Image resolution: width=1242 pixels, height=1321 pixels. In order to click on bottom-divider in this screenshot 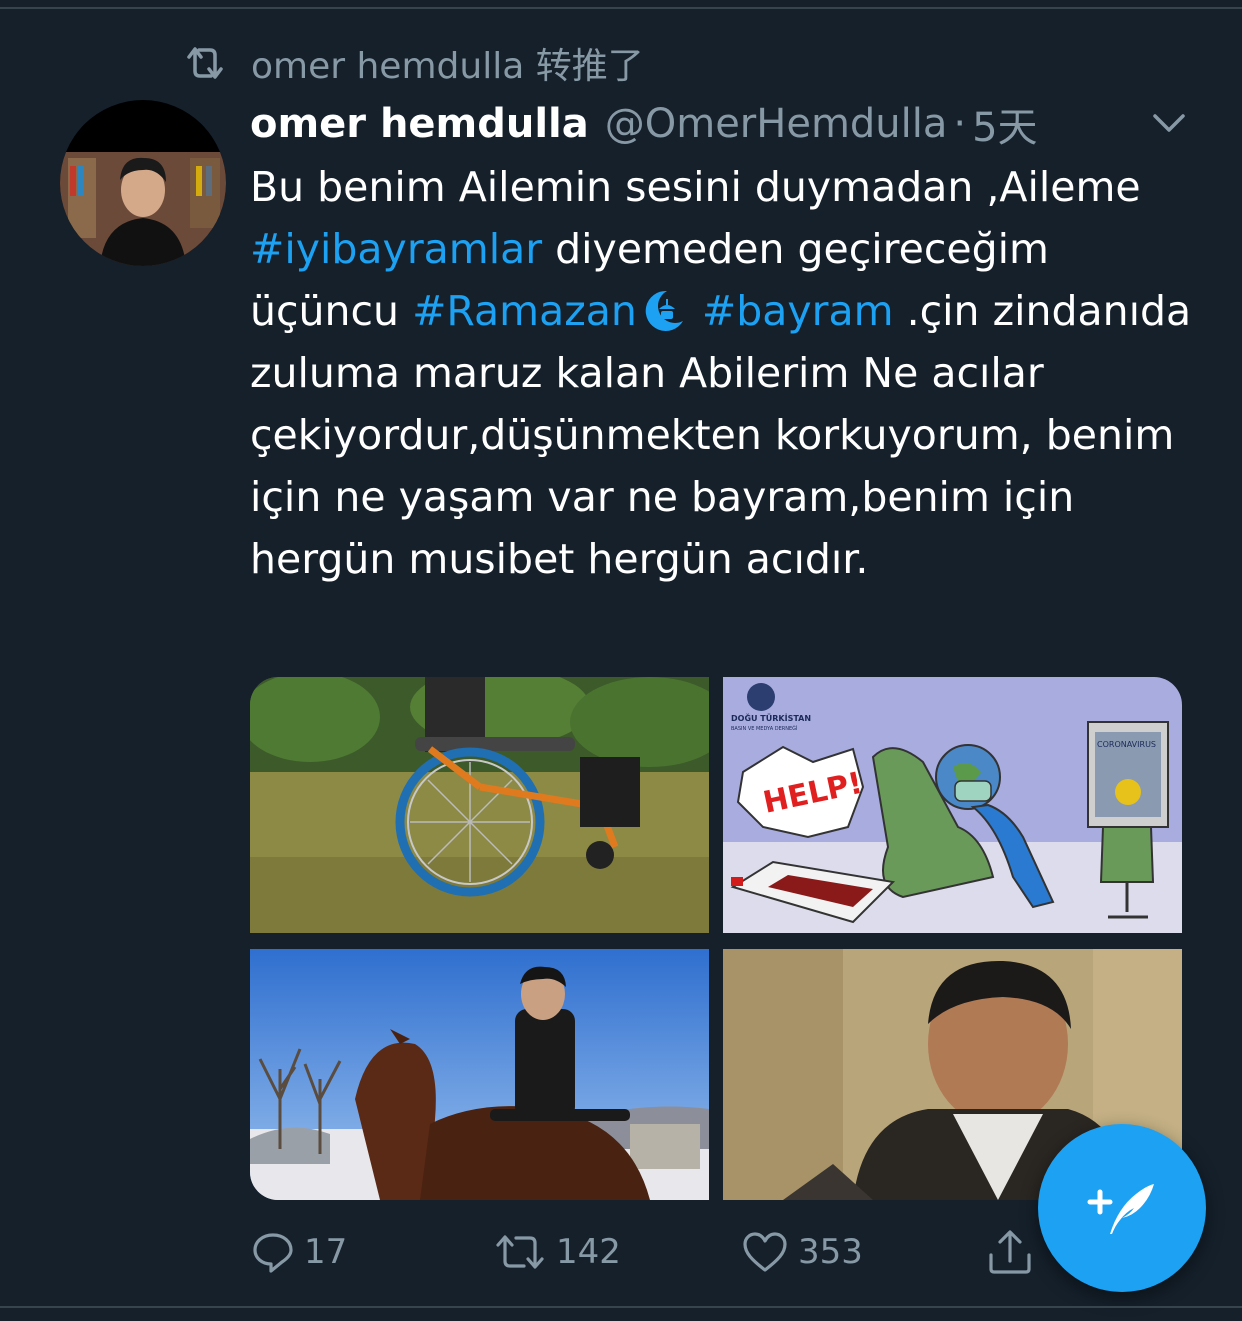, I will do `click(621, 1307)`.